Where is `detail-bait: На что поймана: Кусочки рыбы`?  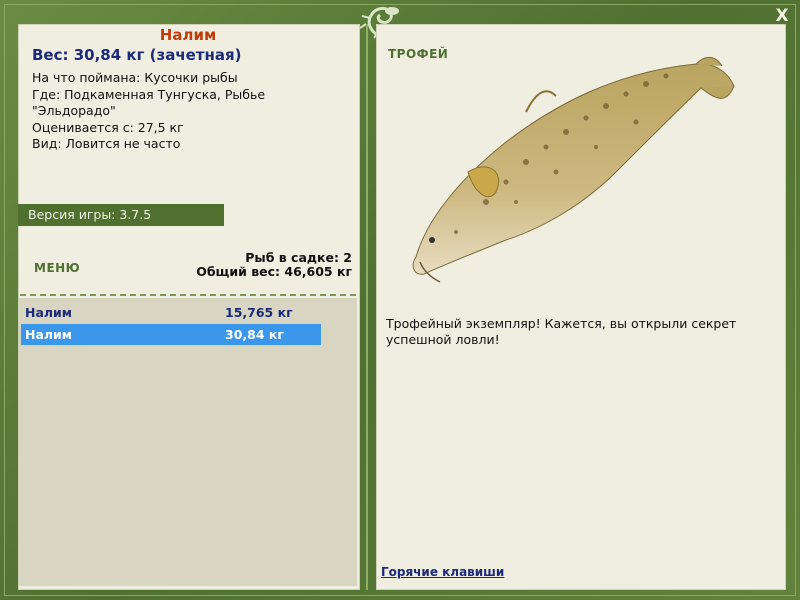 detail-bait: На что поймана: Кусочки рыбы is located at coordinates (135, 77).